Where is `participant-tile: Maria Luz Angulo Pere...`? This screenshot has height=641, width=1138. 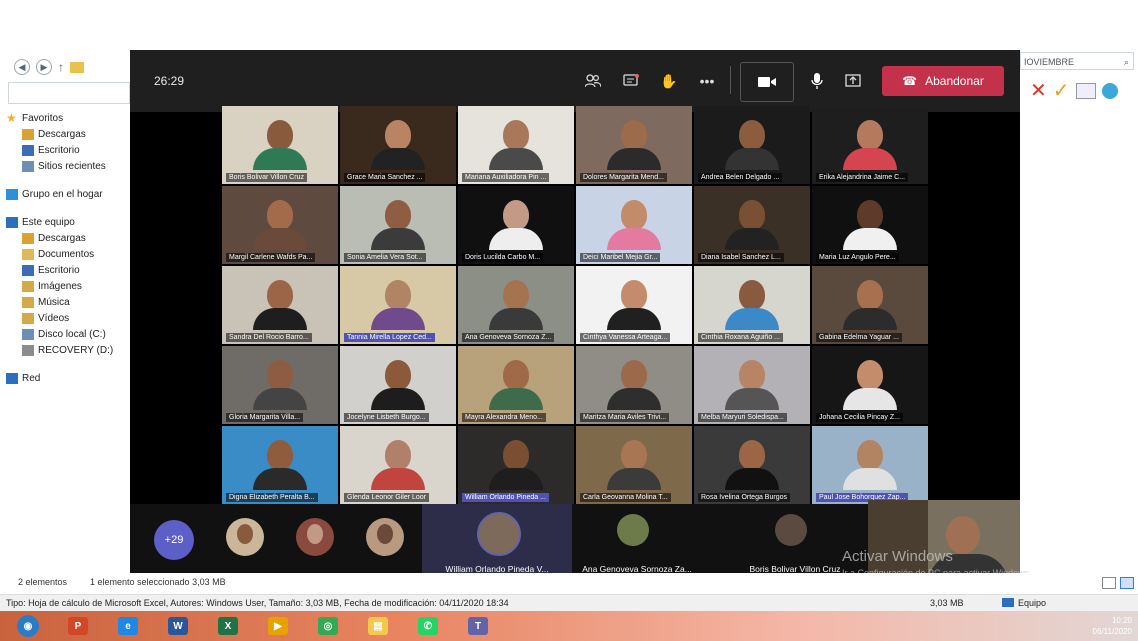 participant-tile: Maria Luz Angulo Pere... is located at coordinates (870, 225).